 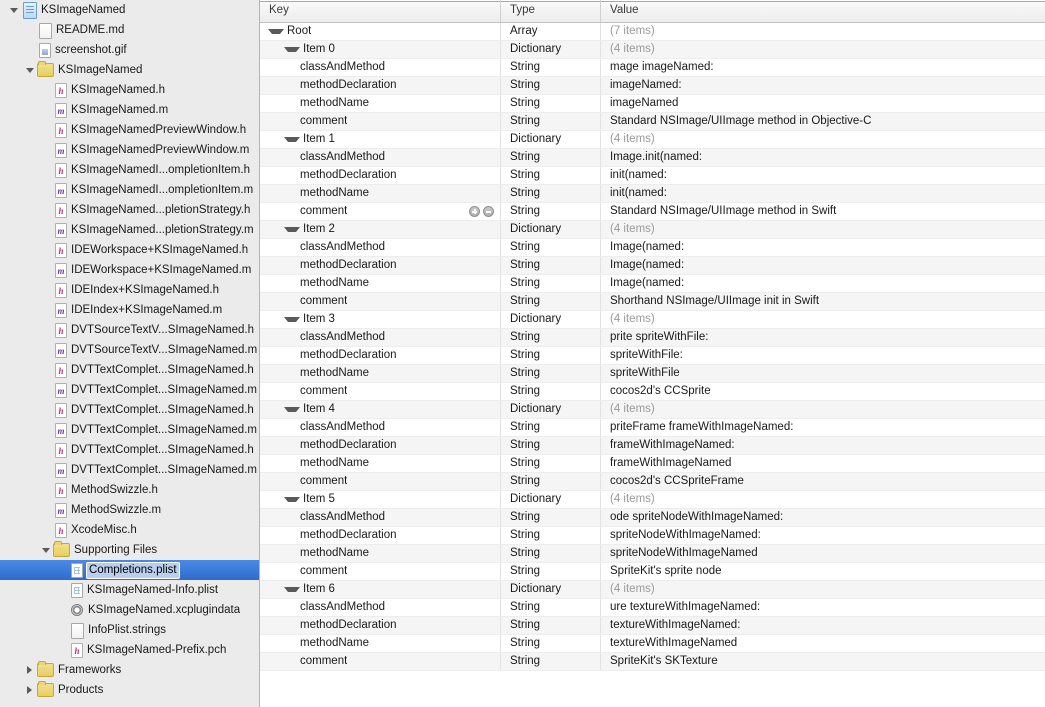 I want to click on navigator-item: h IDEWorkspace+KSImageNamed.h, so click(x=129, y=250).